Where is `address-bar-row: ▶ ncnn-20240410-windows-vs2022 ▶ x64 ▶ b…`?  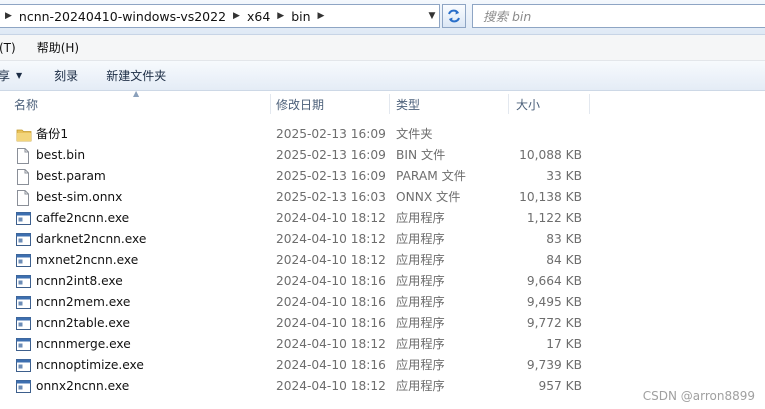 address-bar-row: ▶ ncnn-20240410-windows-vs2022 ▶ x64 ▶ b… is located at coordinates (382, 17).